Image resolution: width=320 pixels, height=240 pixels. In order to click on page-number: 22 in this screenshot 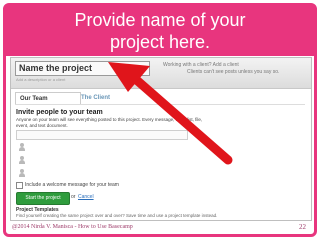, I will do `click(302, 227)`.